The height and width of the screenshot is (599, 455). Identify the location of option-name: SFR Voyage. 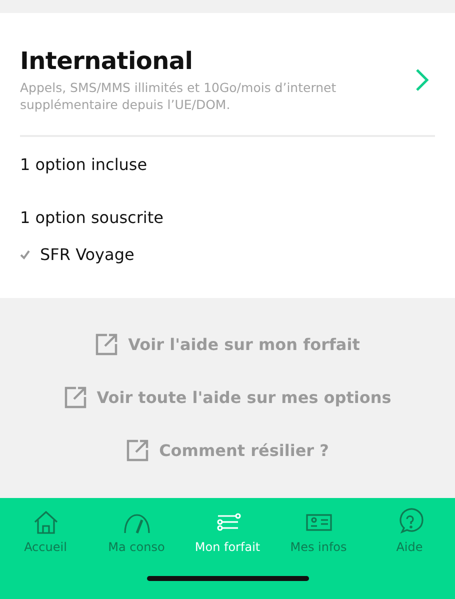
(87, 254).